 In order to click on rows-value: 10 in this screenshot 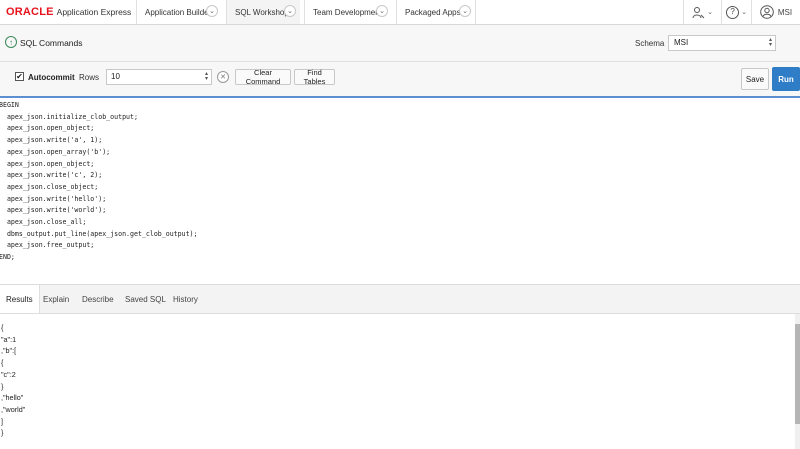, I will do `click(115, 76)`.